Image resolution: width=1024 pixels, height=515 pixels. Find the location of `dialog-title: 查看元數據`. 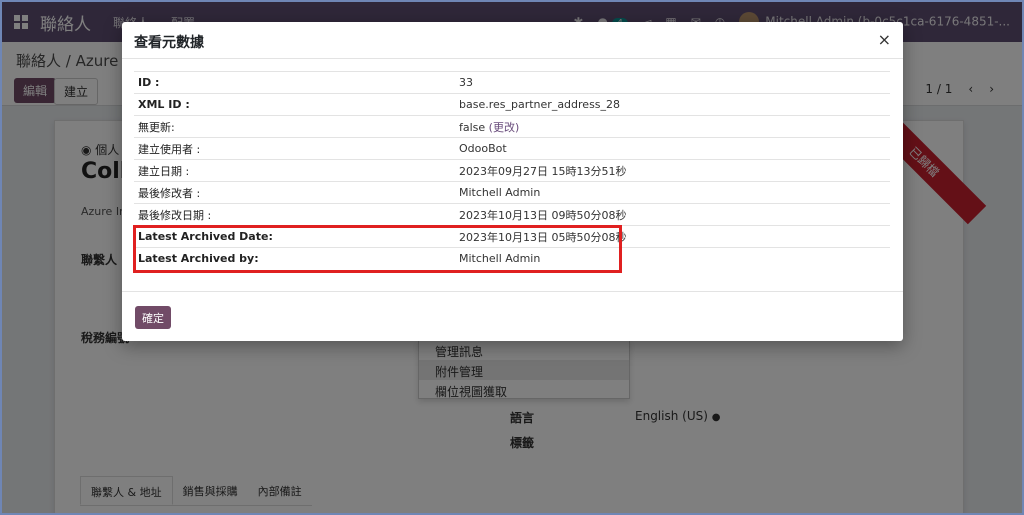

dialog-title: 查看元數據 is located at coordinates (169, 43).